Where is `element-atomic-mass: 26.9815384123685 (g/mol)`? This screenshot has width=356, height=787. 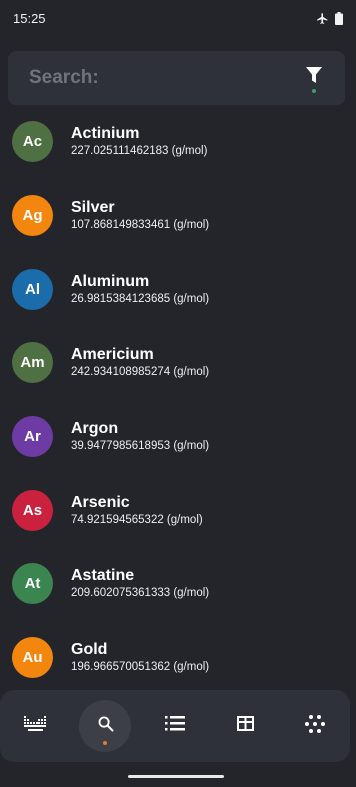
element-atomic-mass: 26.9815384123685 (g/mol) is located at coordinates (140, 298).